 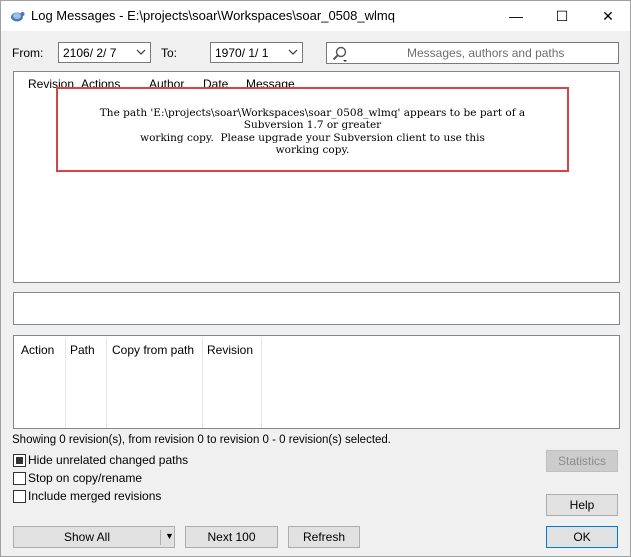 What do you see at coordinates (516, 16) in the screenshot?
I see `minimize-button: —` at bounding box center [516, 16].